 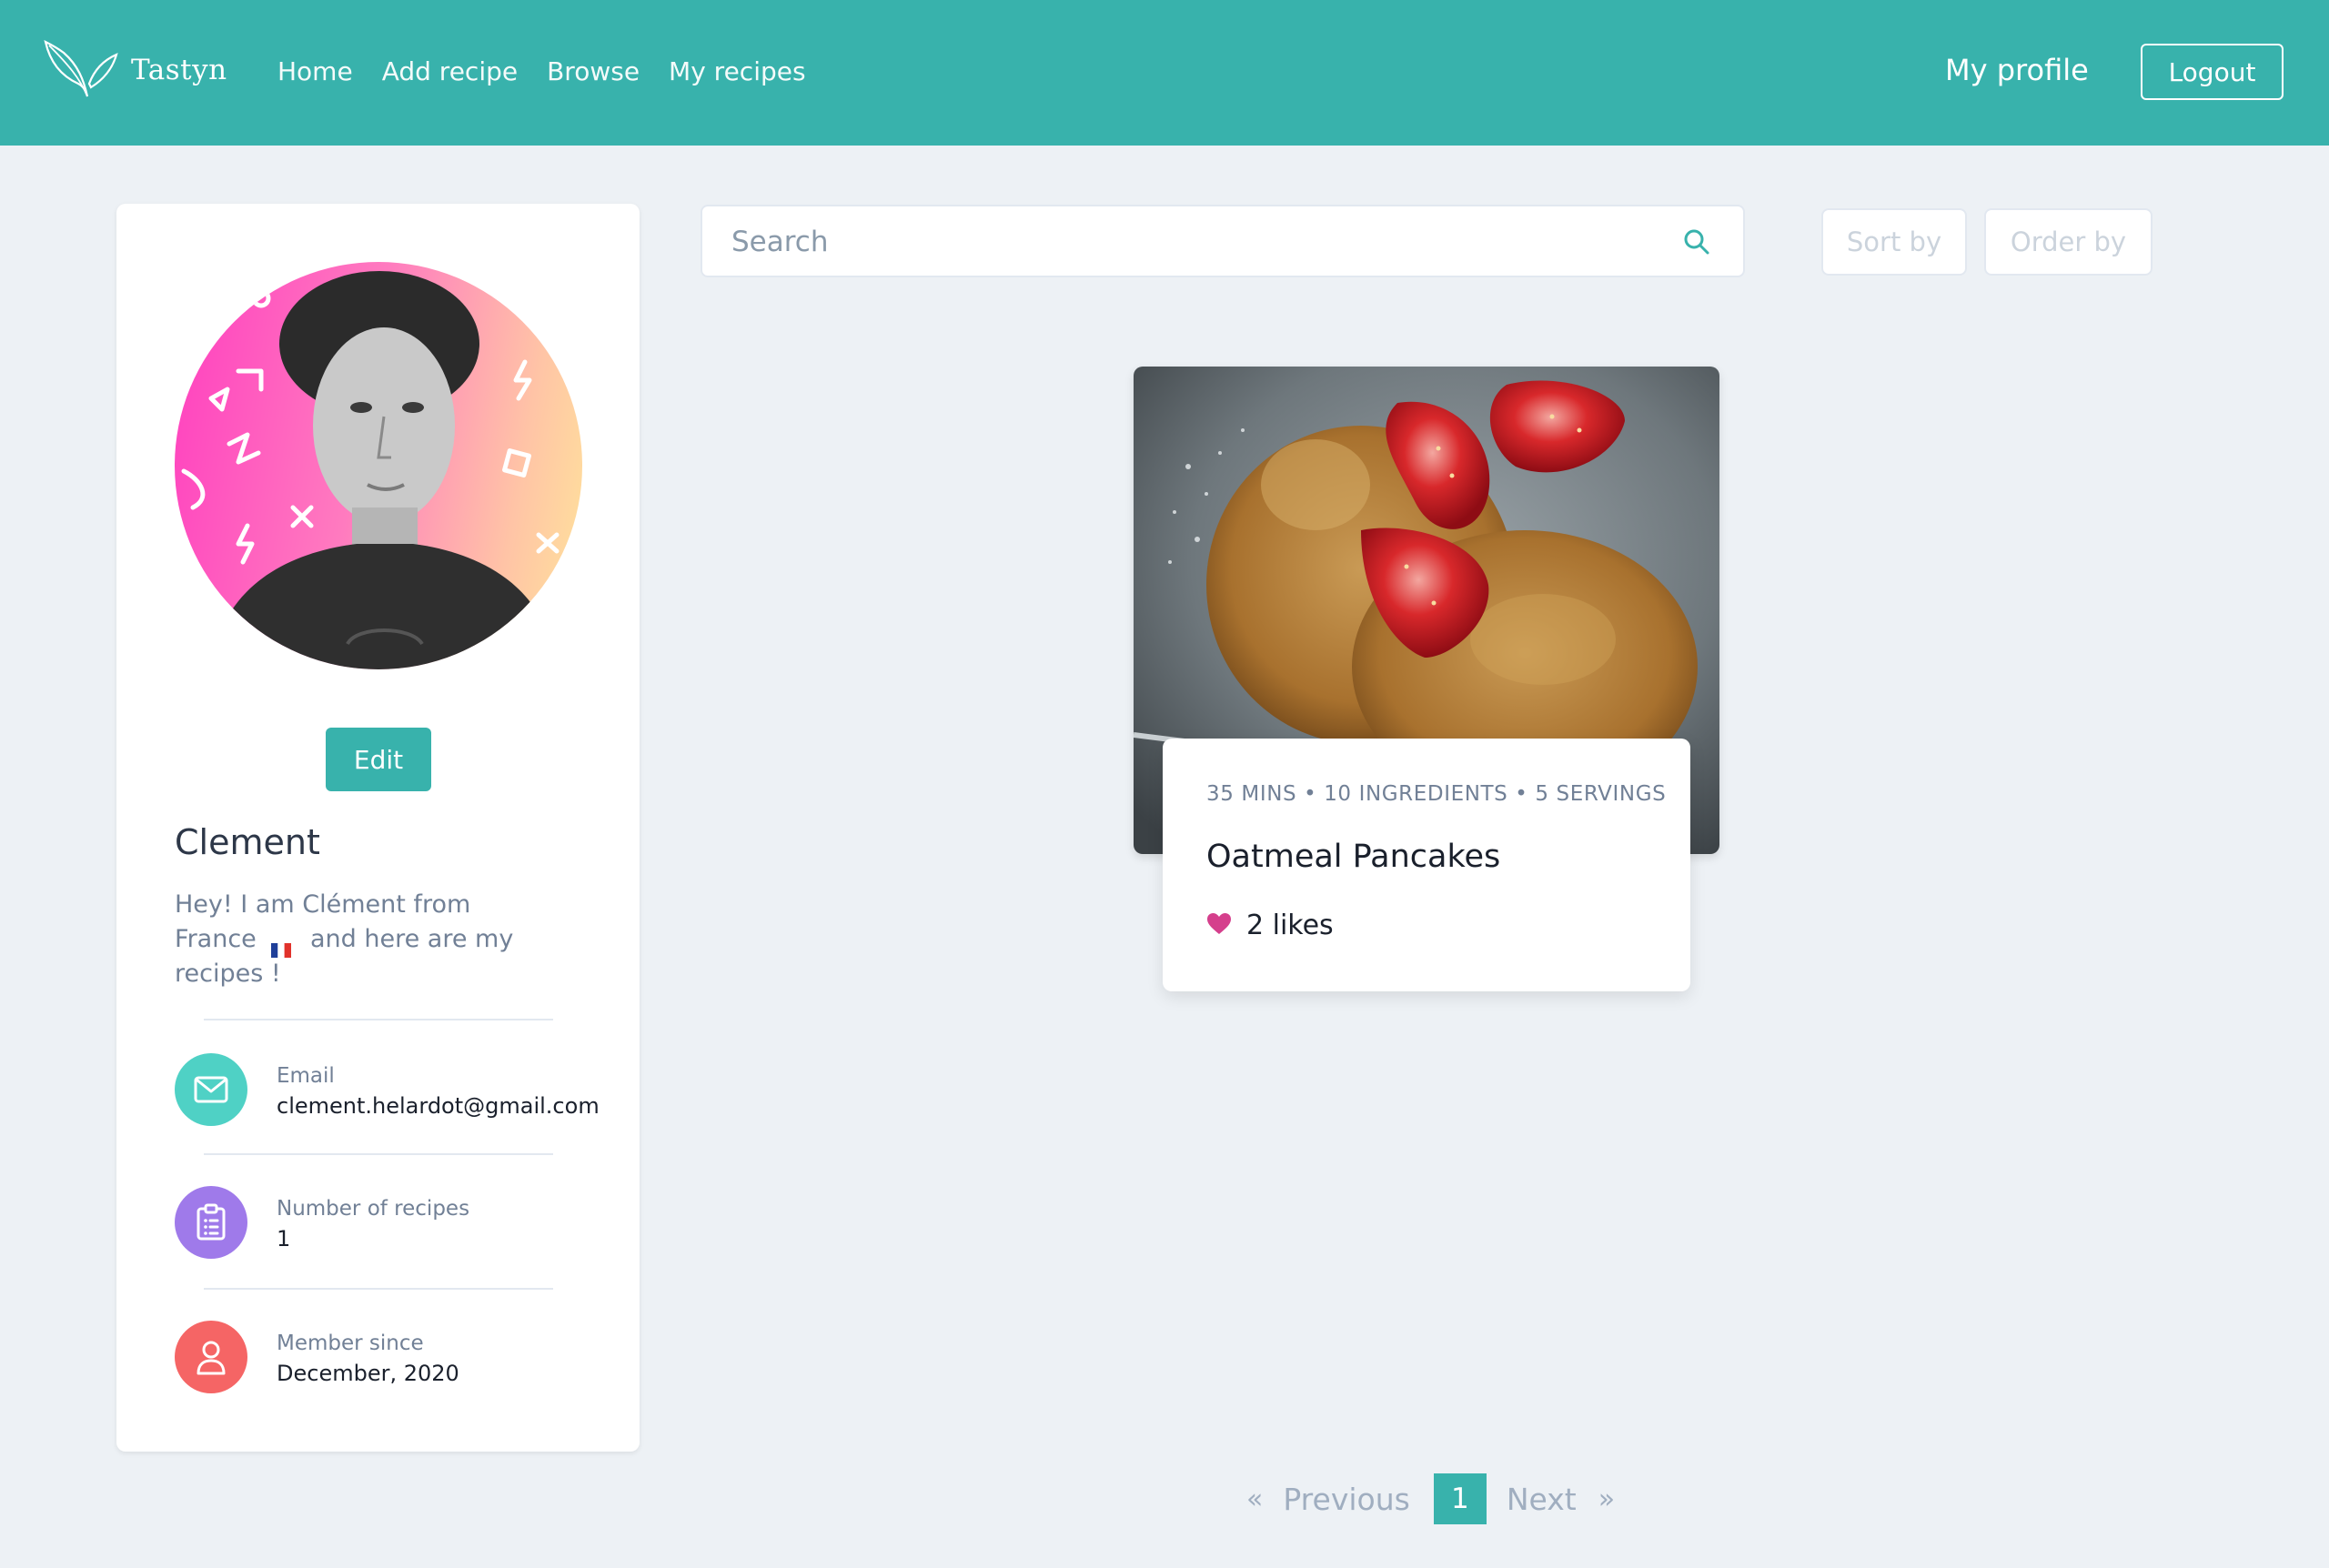 I want to click on nav-links: Home Add recipe Browse My recipes, so click(x=556, y=71).